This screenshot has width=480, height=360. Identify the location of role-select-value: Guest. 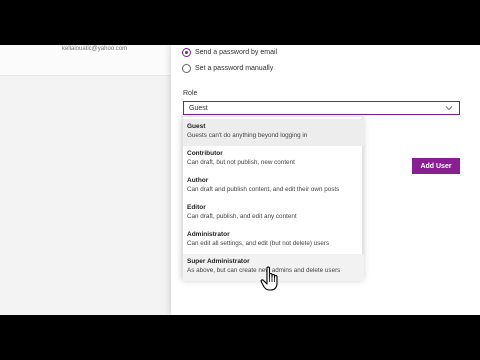
(198, 108).